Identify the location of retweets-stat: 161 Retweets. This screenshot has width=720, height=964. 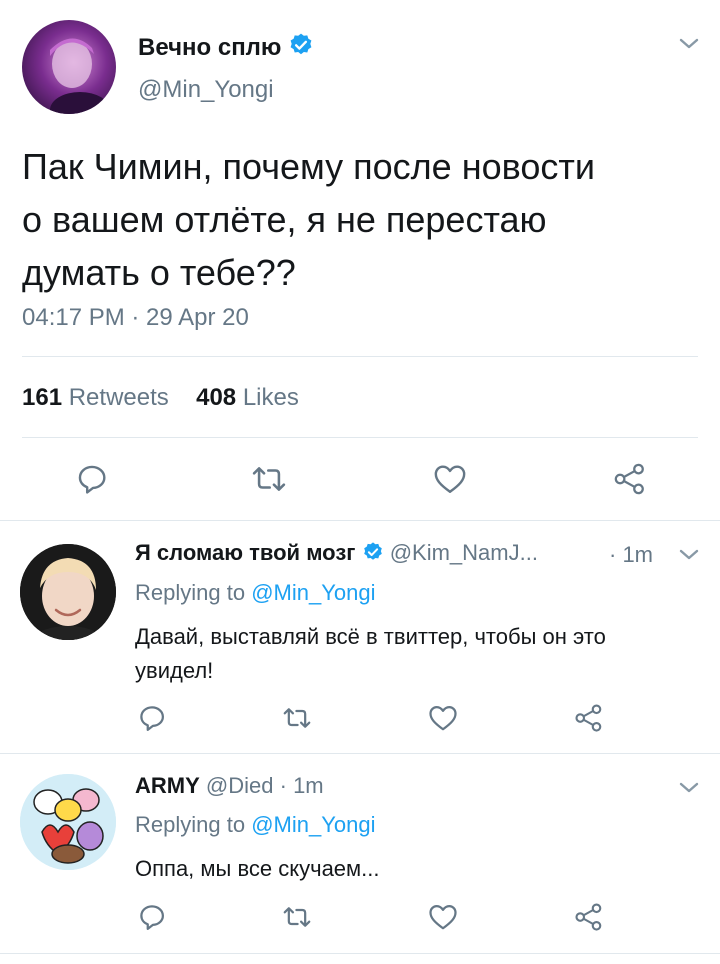
(98, 397).